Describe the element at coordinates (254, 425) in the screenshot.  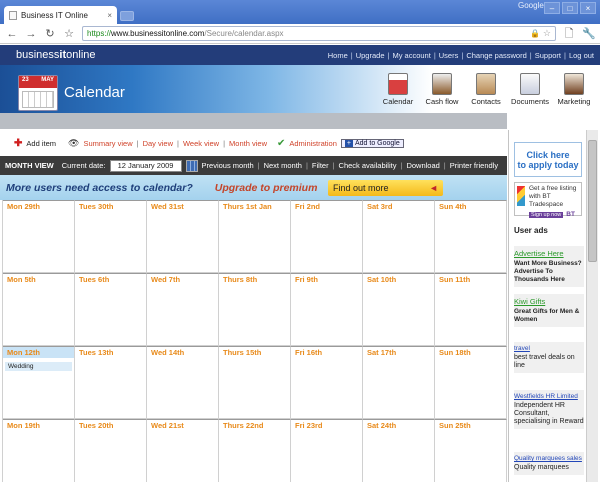
I see `day-header: Thurs 22nd` at that location.